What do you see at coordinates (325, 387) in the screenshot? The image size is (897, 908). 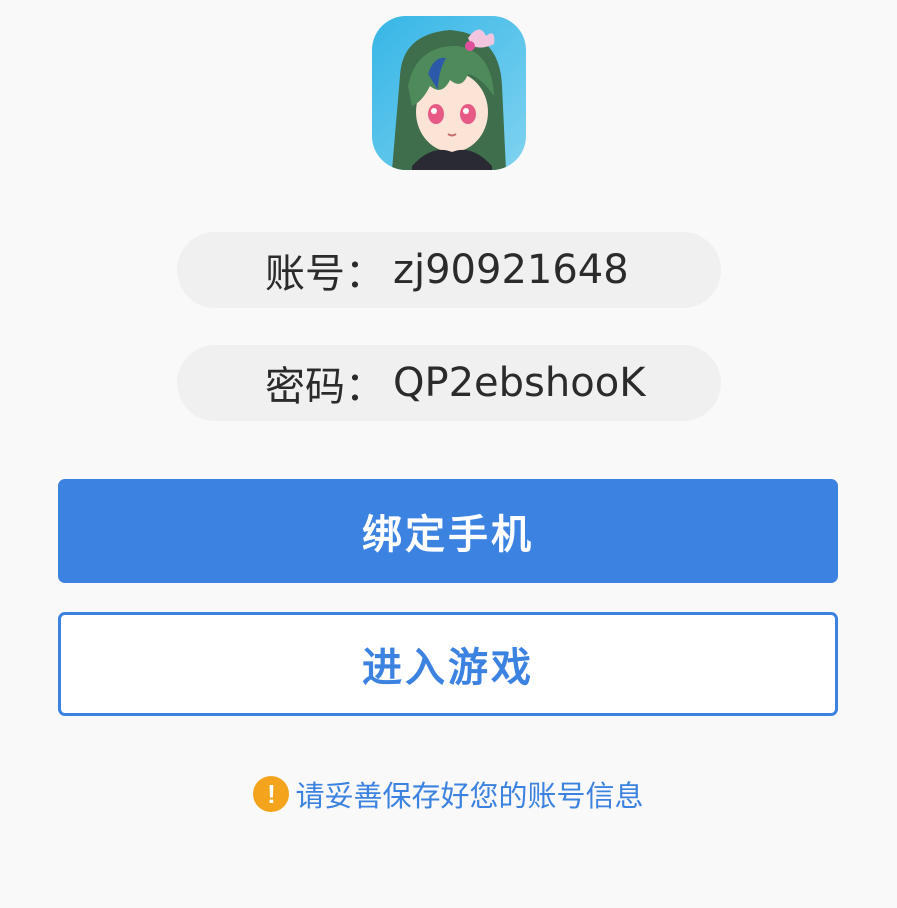 I see `password-label: 密码：` at bounding box center [325, 387].